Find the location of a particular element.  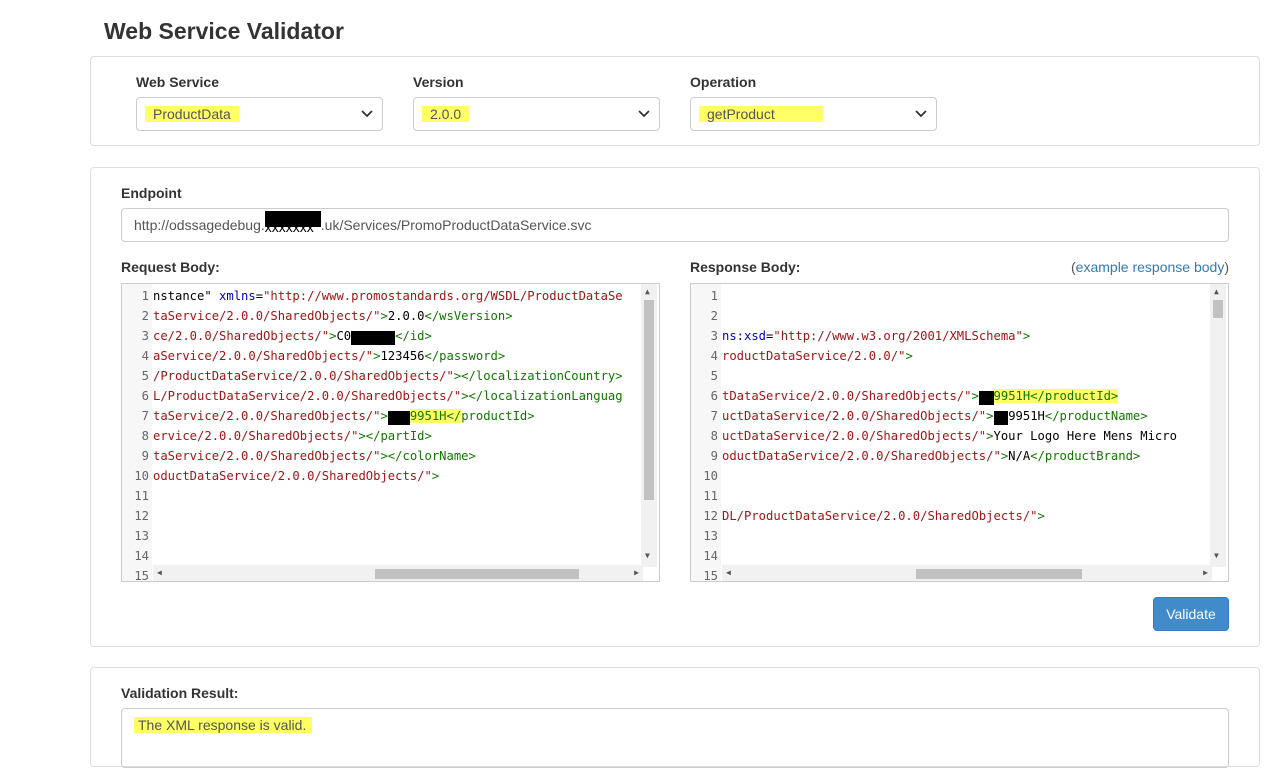

code-token: ></localizationCountry> is located at coordinates (538, 376).